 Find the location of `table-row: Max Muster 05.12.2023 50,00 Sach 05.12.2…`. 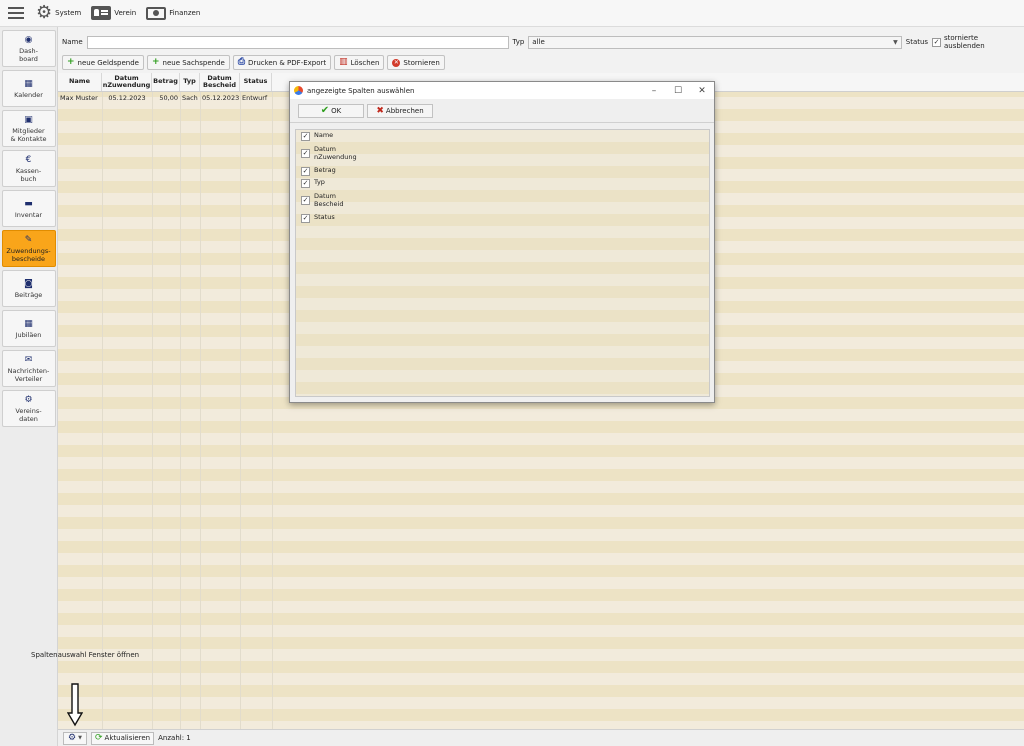

table-row: Max Muster 05.12.2023 50,00 Sach 05.12.2… is located at coordinates (165, 98).